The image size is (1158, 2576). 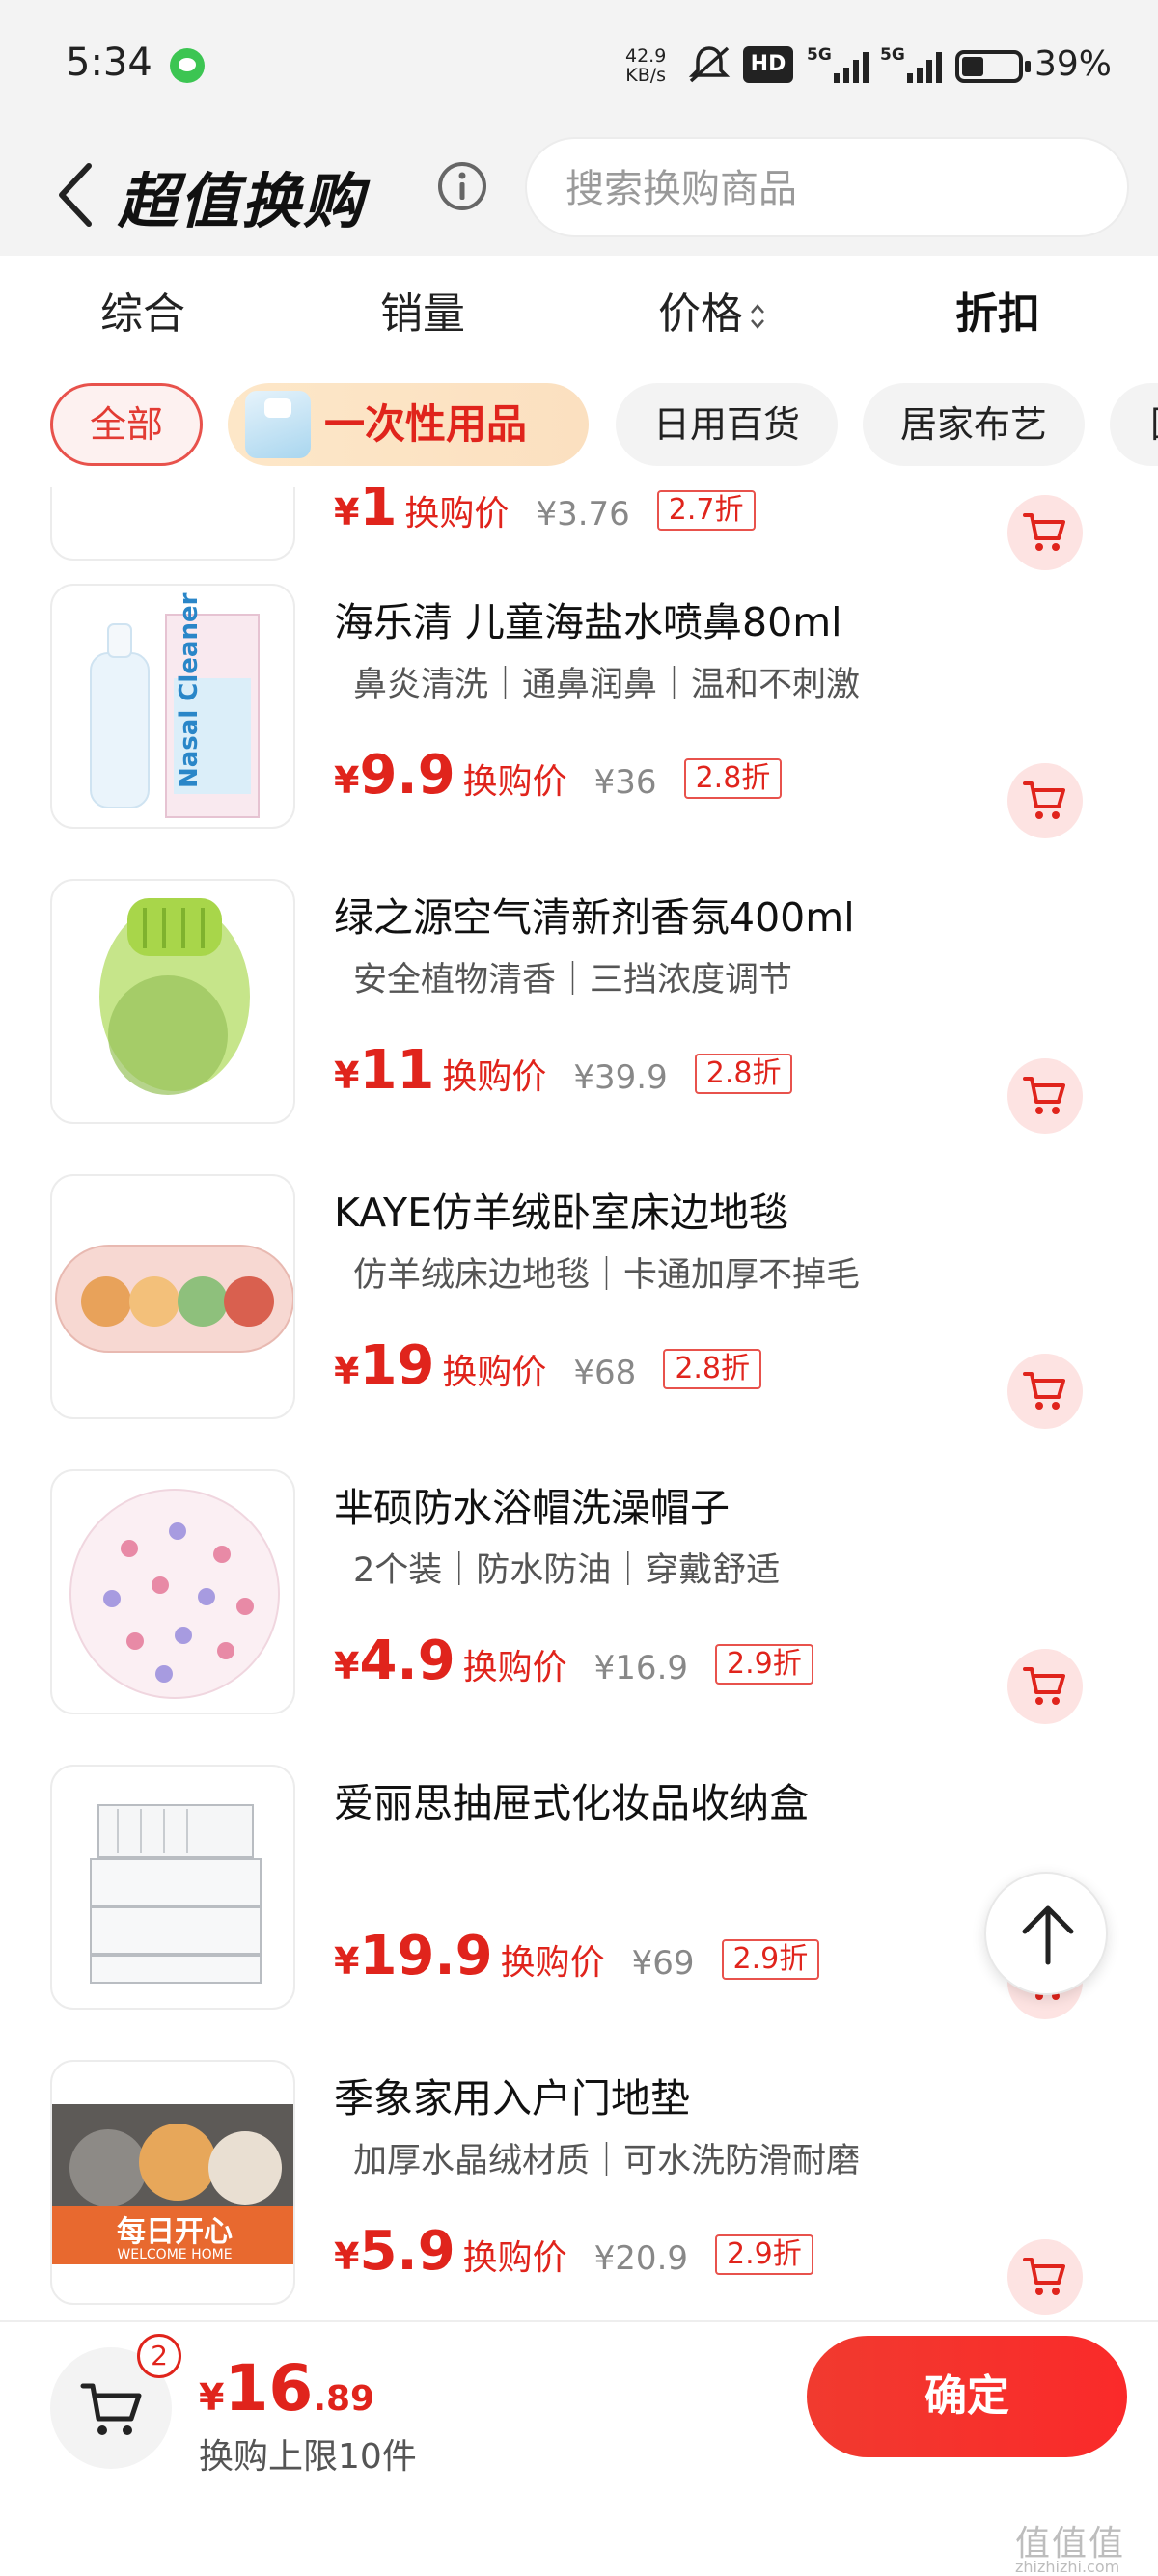 I want to click on battery-icon, so click(x=993, y=66).